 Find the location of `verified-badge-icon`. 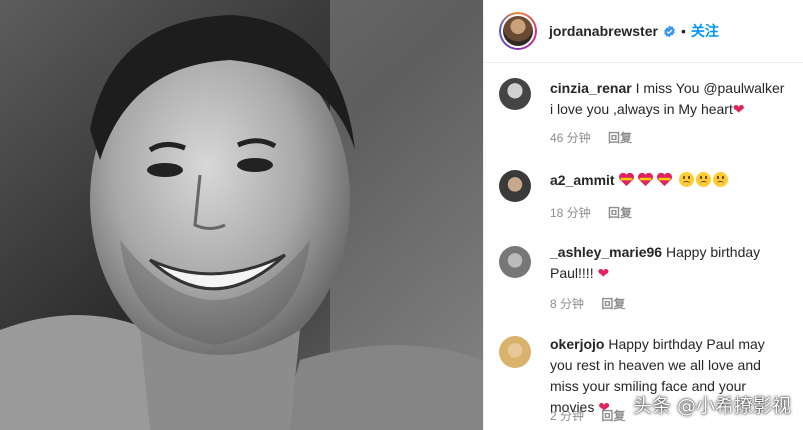

verified-badge-icon is located at coordinates (669, 31).